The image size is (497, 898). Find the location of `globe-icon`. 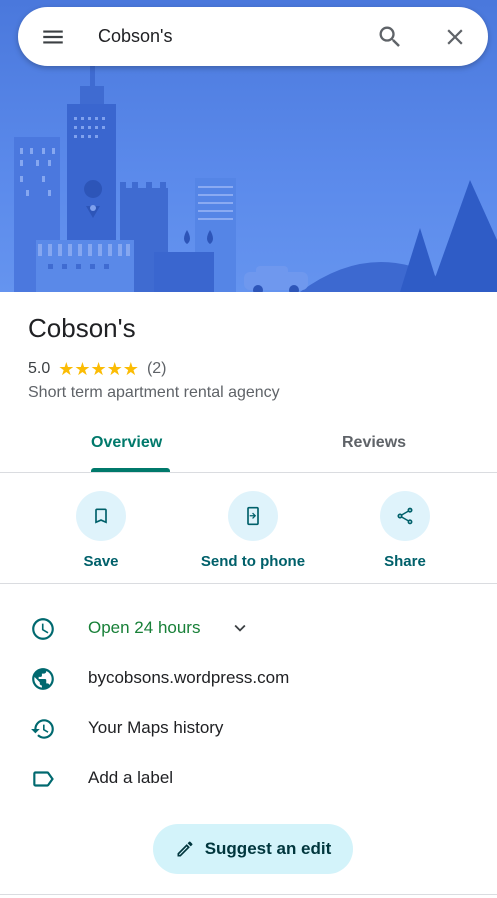

globe-icon is located at coordinates (43, 679).